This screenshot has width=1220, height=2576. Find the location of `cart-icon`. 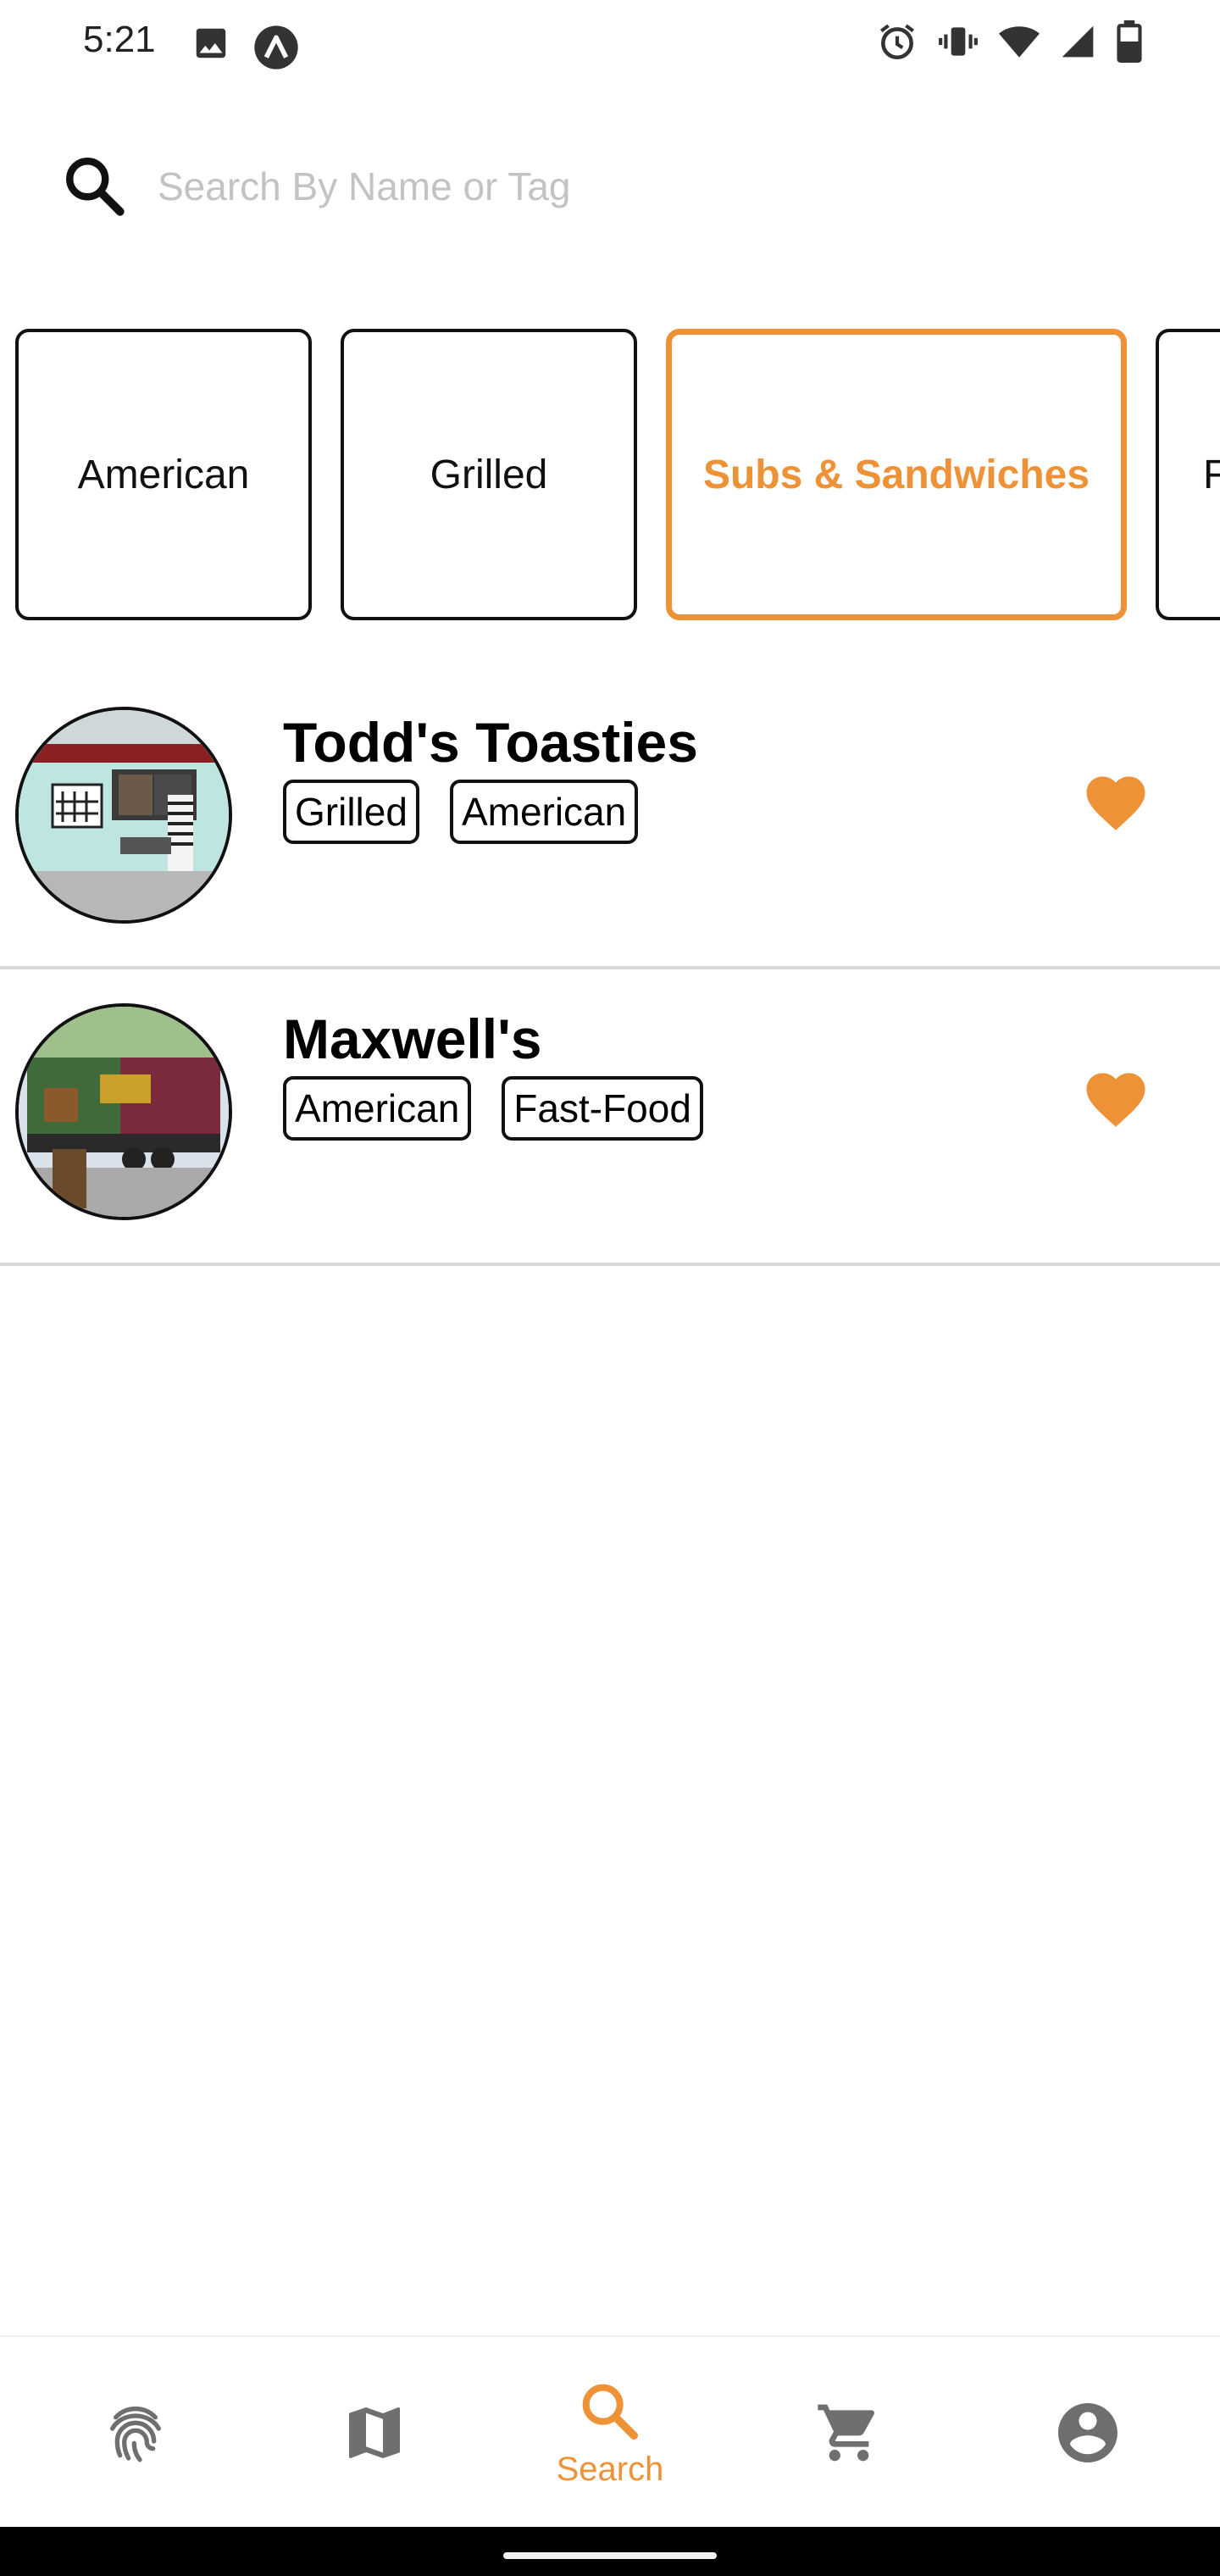

cart-icon is located at coordinates (846, 2433).